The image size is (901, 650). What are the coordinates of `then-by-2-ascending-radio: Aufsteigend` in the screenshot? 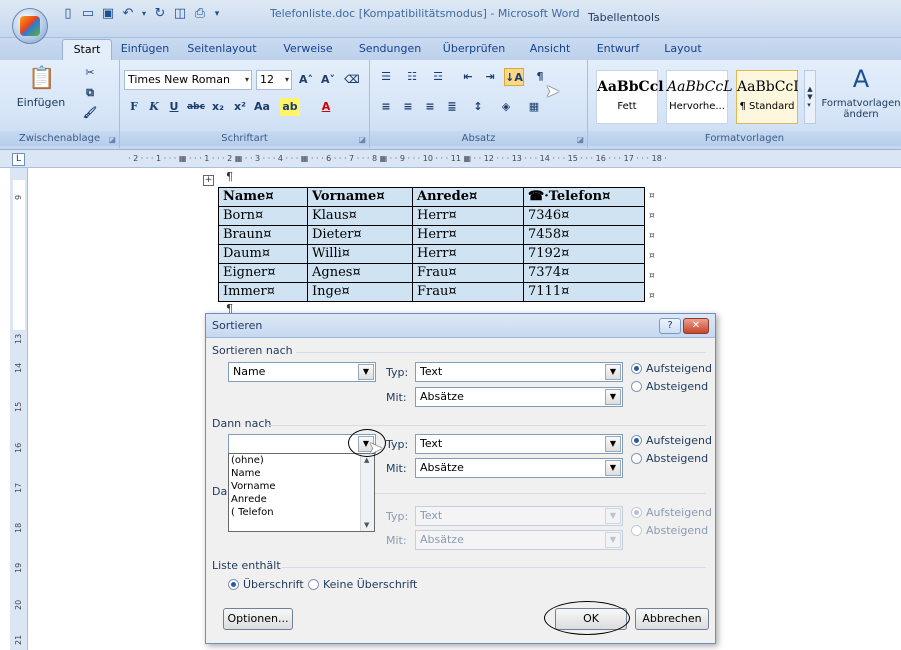 It's located at (671, 512).